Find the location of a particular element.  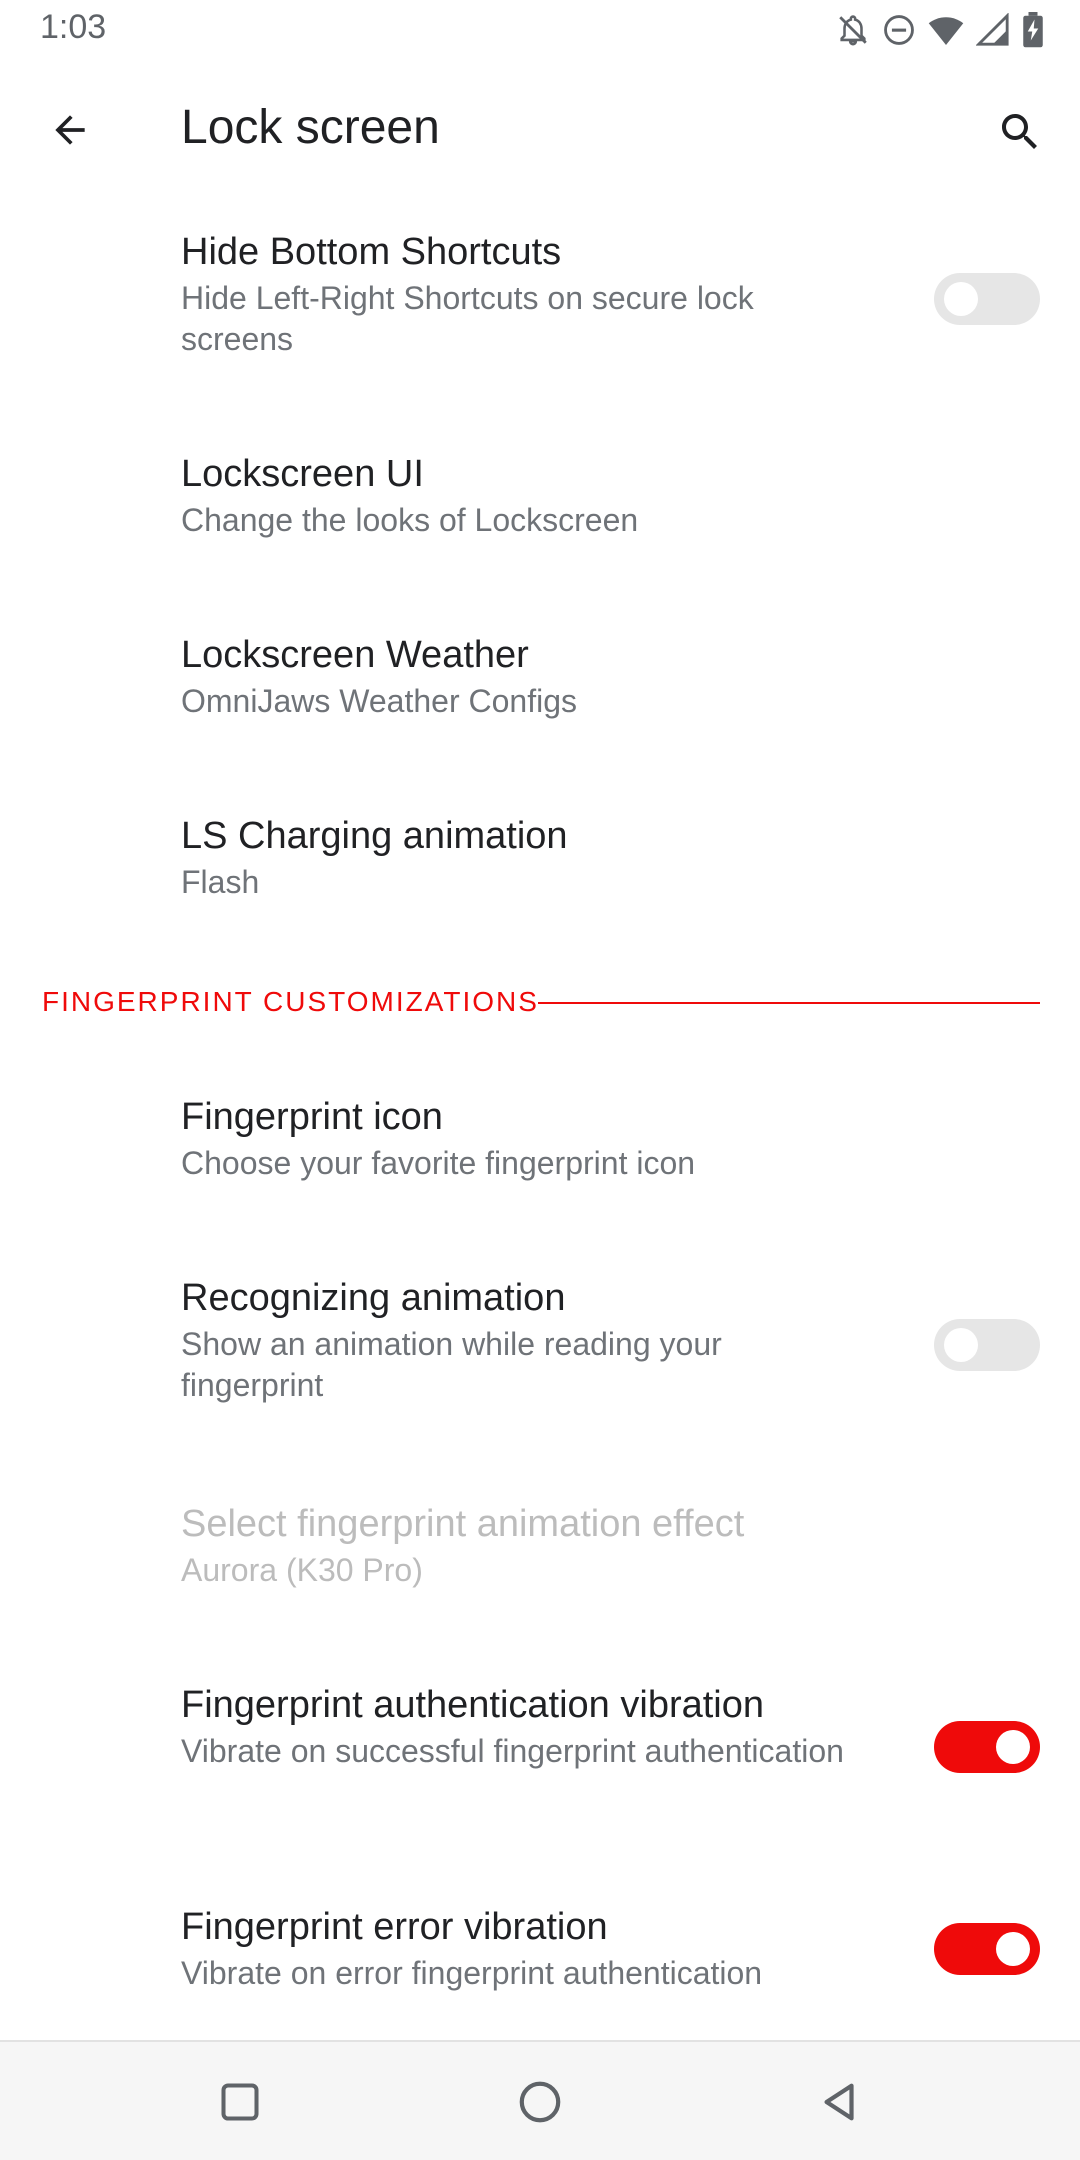

search-button is located at coordinates (1020, 132).